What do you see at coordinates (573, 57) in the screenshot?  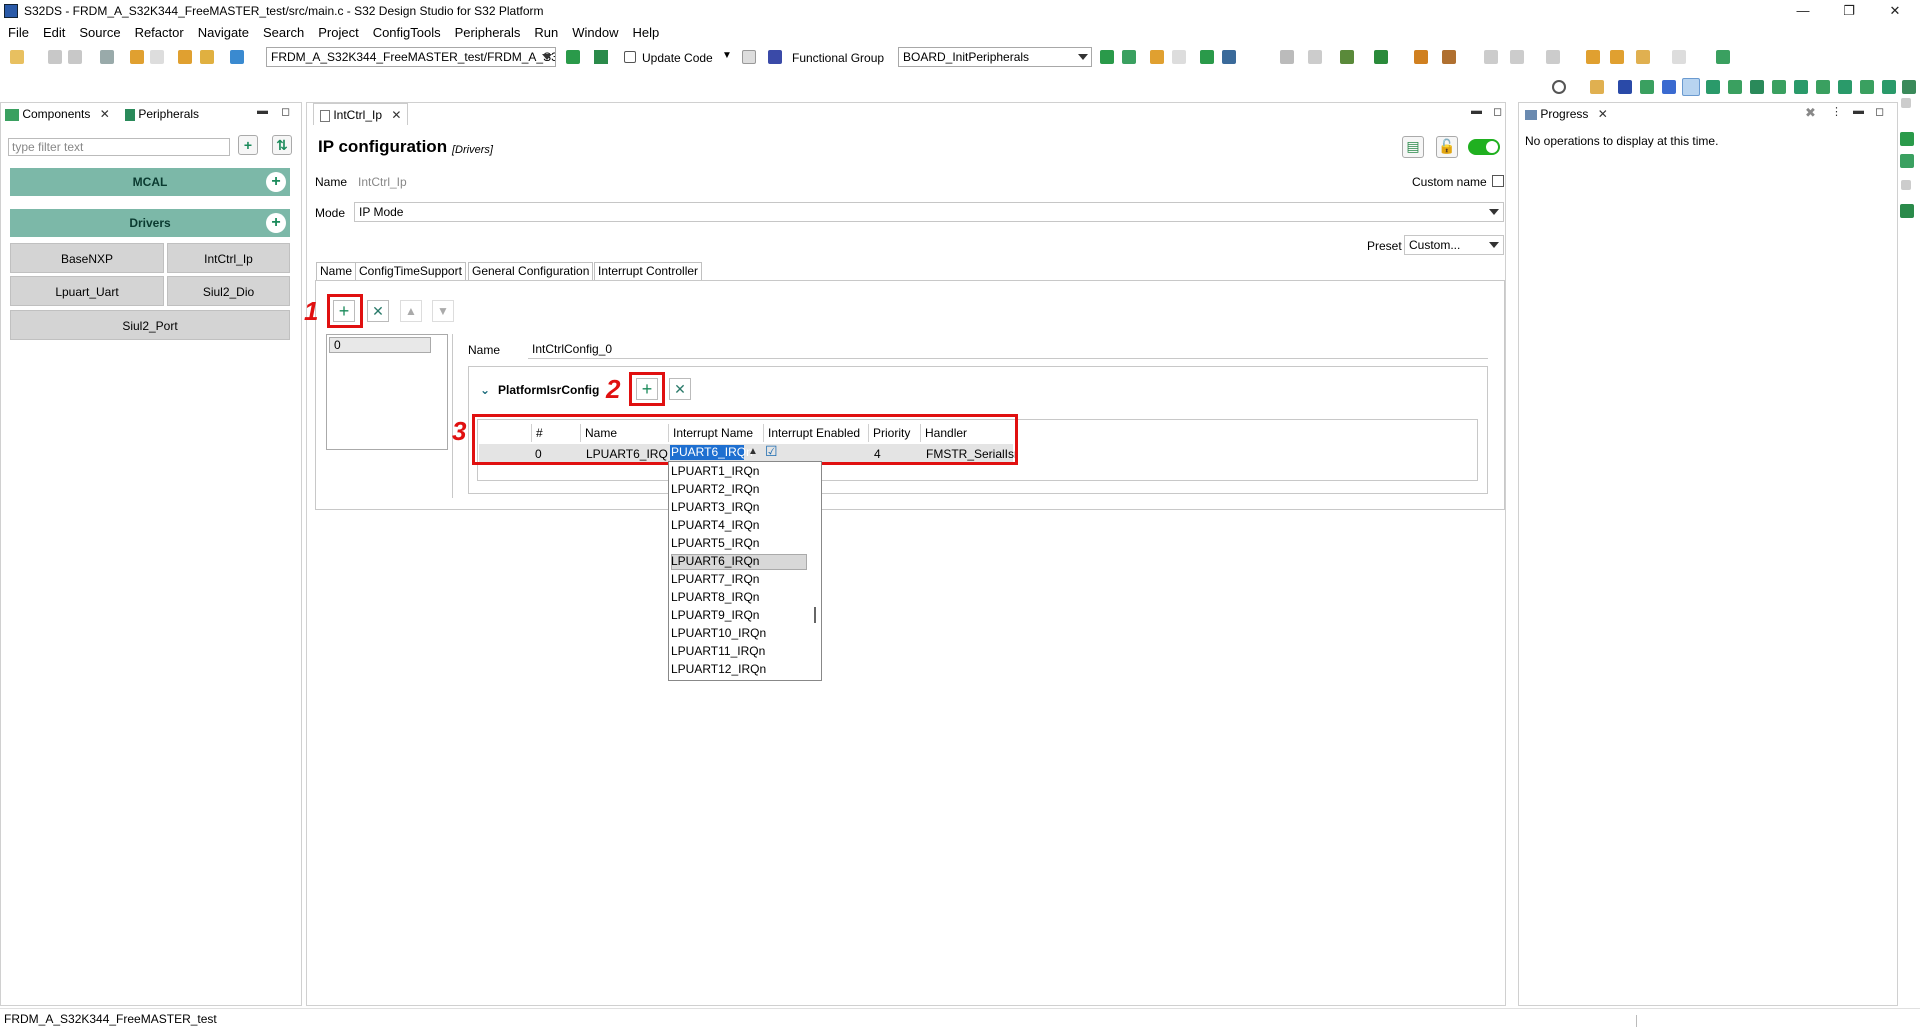 I see `home-icon` at bounding box center [573, 57].